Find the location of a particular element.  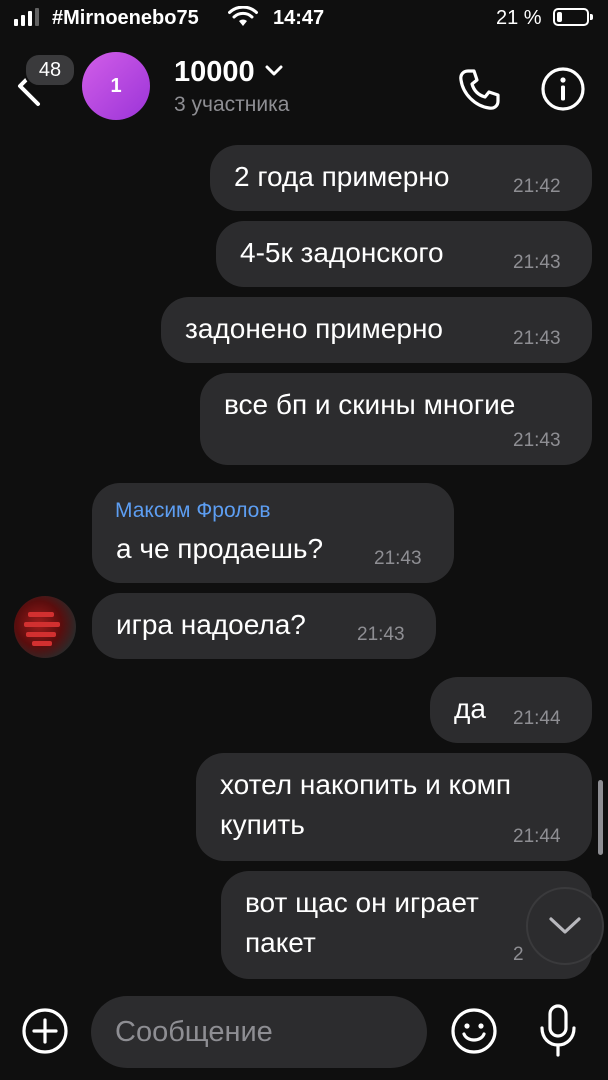

call-button is located at coordinates (479, 90).